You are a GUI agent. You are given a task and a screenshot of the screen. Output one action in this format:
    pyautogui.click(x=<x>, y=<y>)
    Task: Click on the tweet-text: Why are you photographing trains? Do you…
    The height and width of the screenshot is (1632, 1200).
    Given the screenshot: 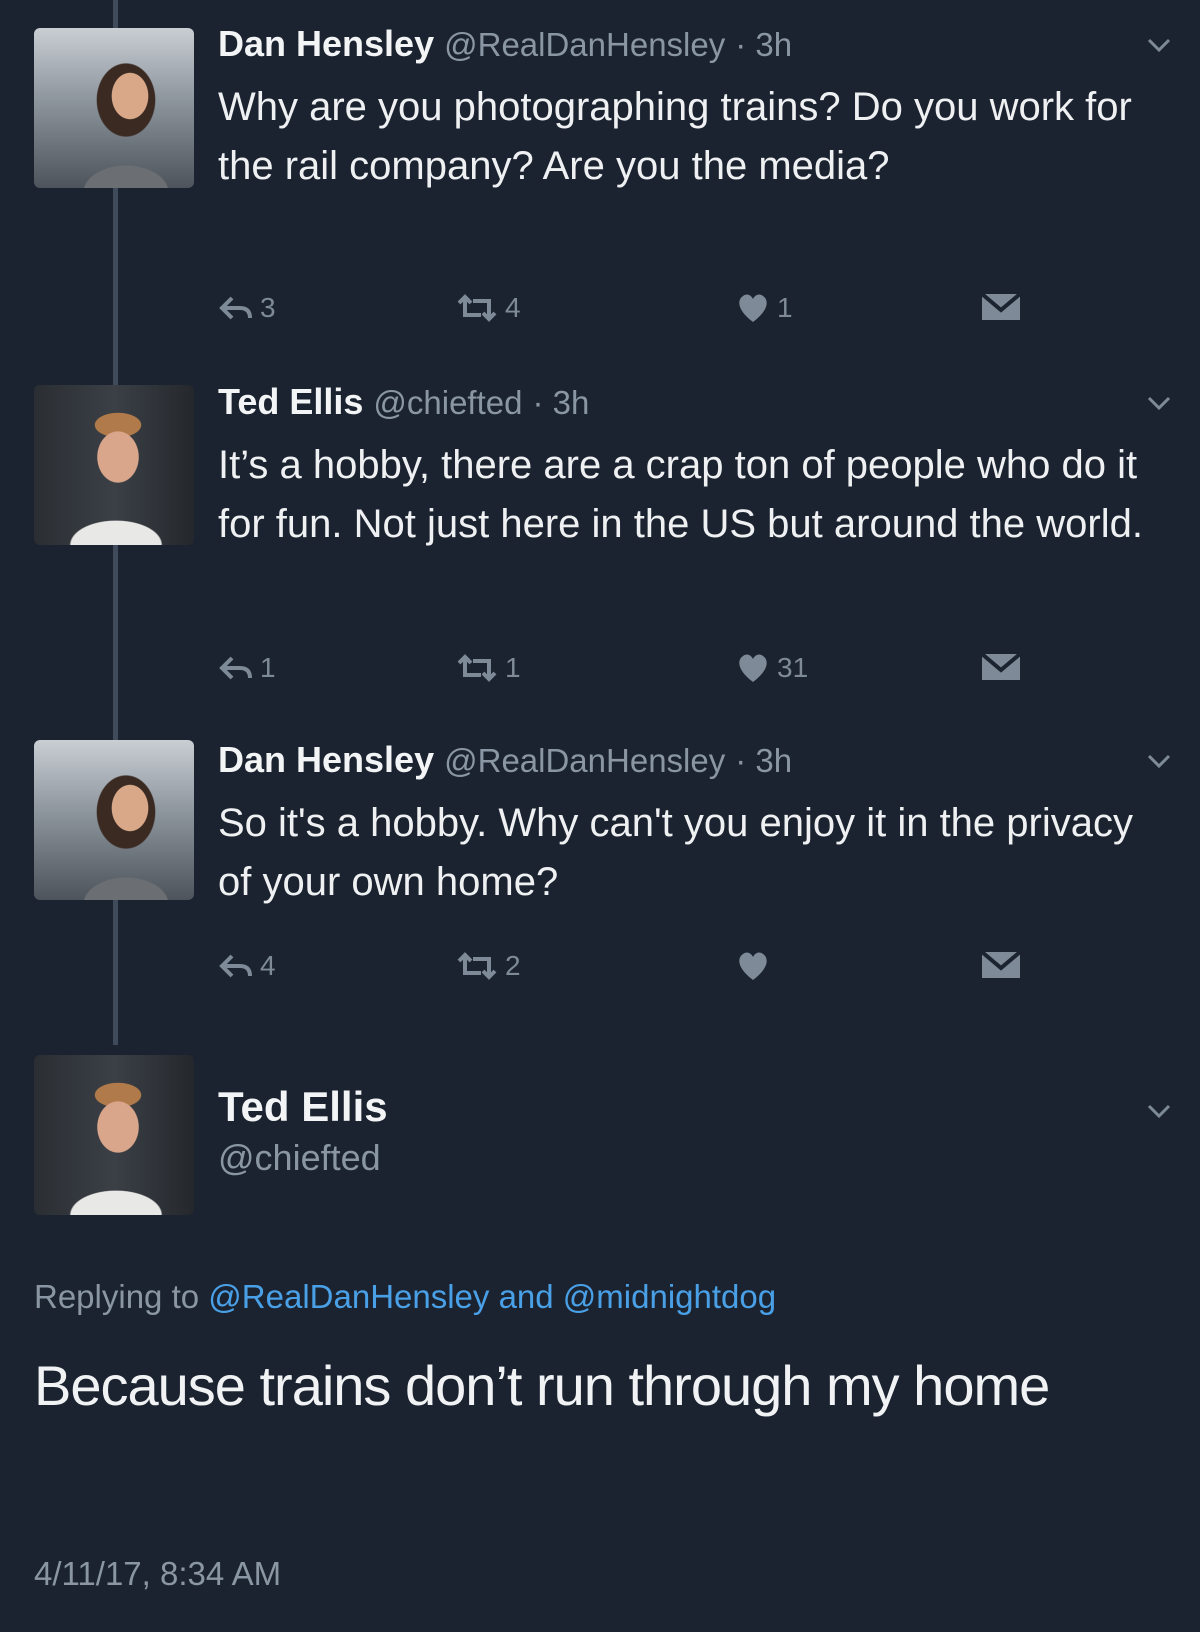 What is the action you would take?
    pyautogui.click(x=675, y=136)
    